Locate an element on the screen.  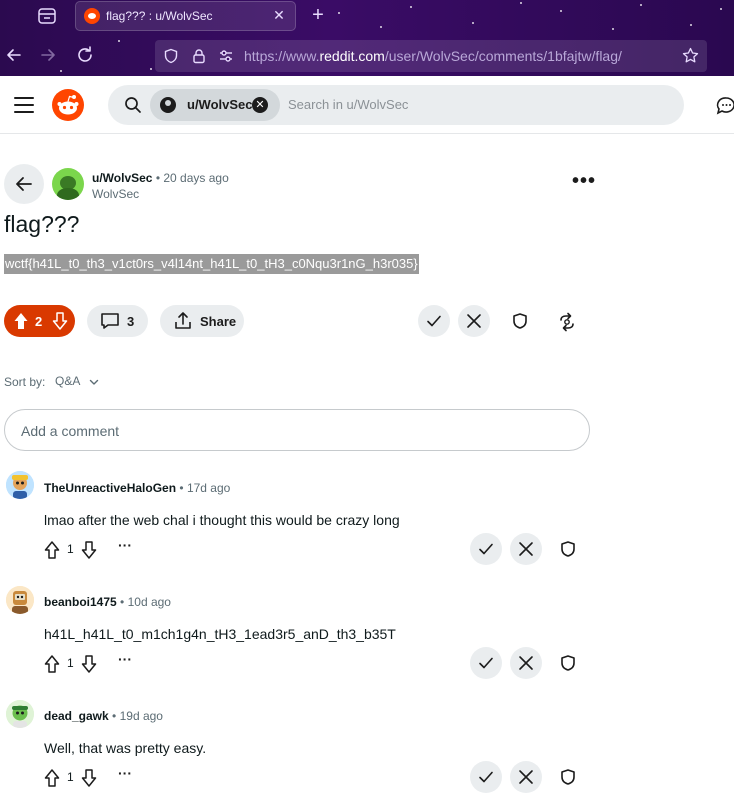
comment-text: Well, that was pretty easy. is located at coordinates (125, 748).